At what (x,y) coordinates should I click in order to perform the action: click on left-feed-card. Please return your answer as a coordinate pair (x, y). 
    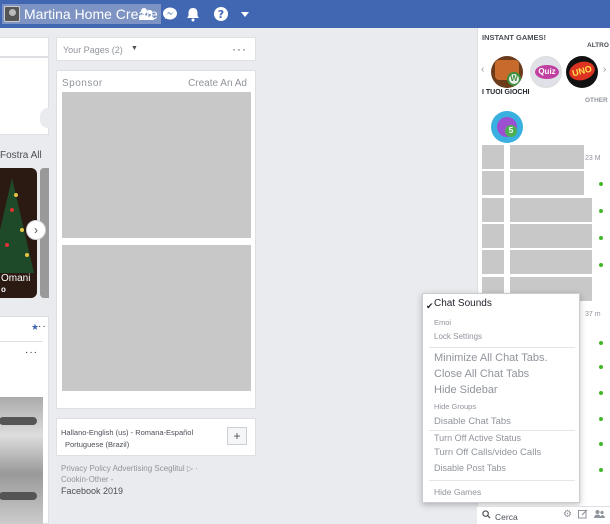
    Looking at the image, I should click on (28, 96).